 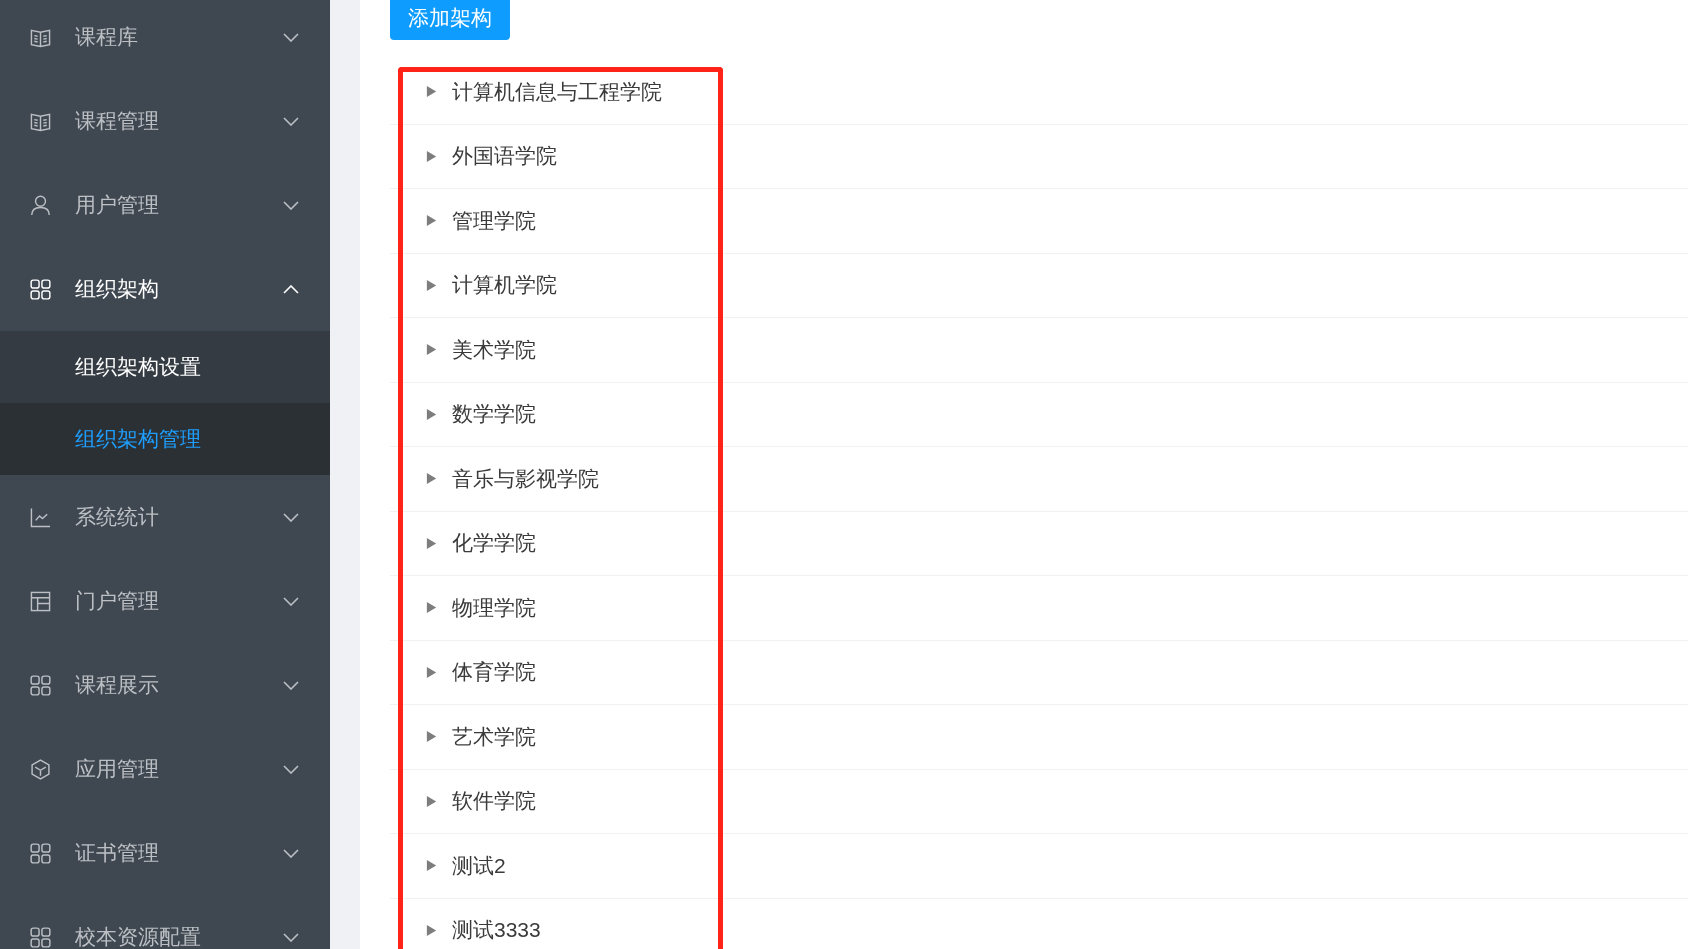 What do you see at coordinates (40, 205) in the screenshot?
I see `user-icon` at bounding box center [40, 205].